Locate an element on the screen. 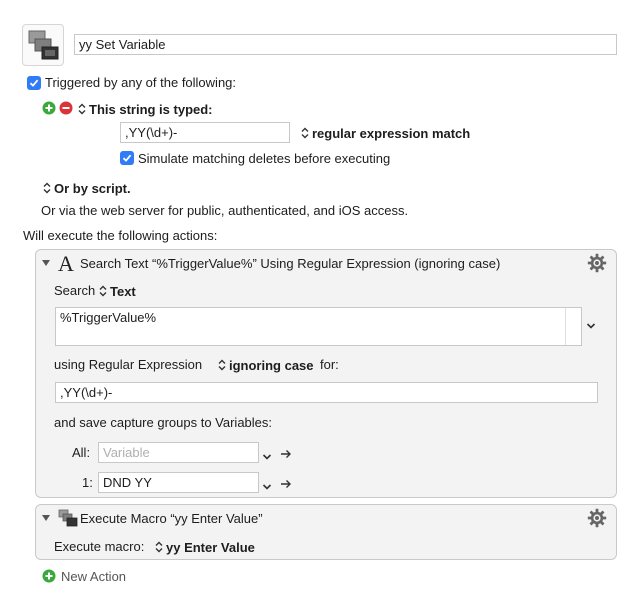  case-option-popup: ignoring case is located at coordinates (266, 365).